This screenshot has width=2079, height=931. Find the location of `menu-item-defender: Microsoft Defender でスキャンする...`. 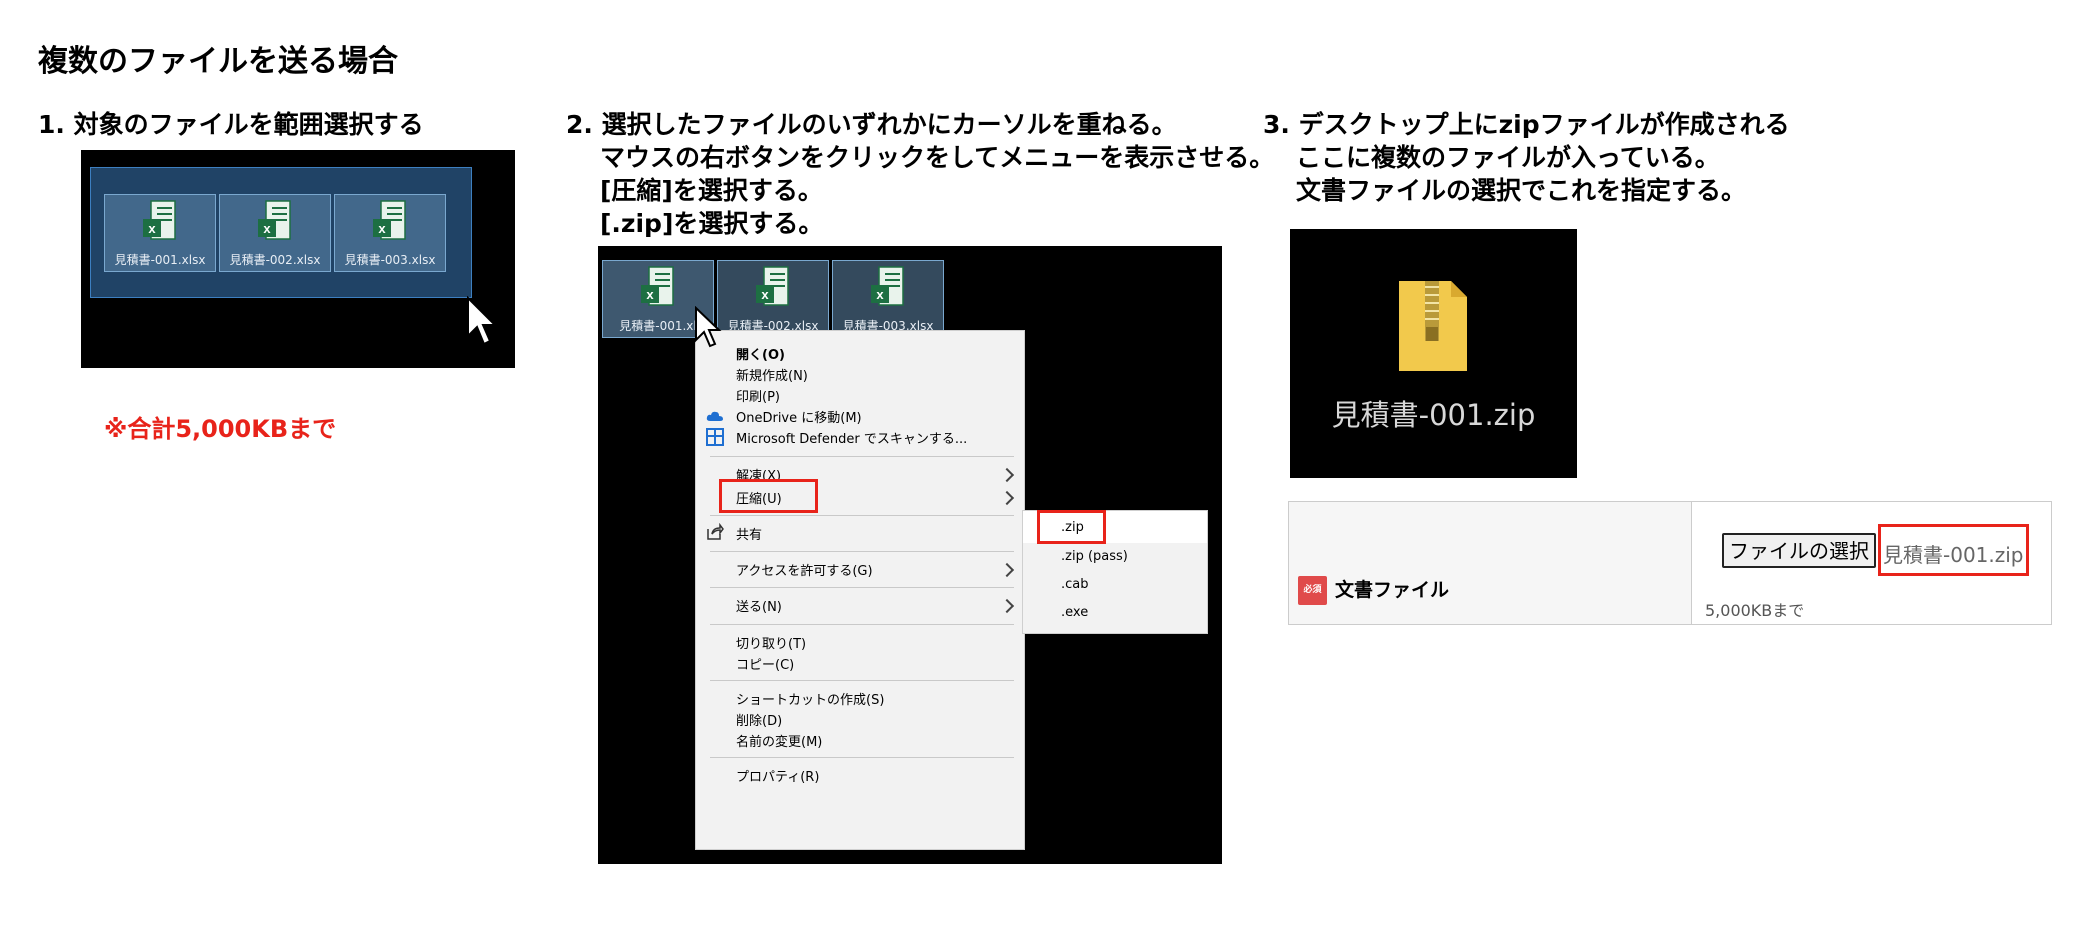

menu-item-defender: Microsoft Defender でスキャンする... is located at coordinates (851, 437).